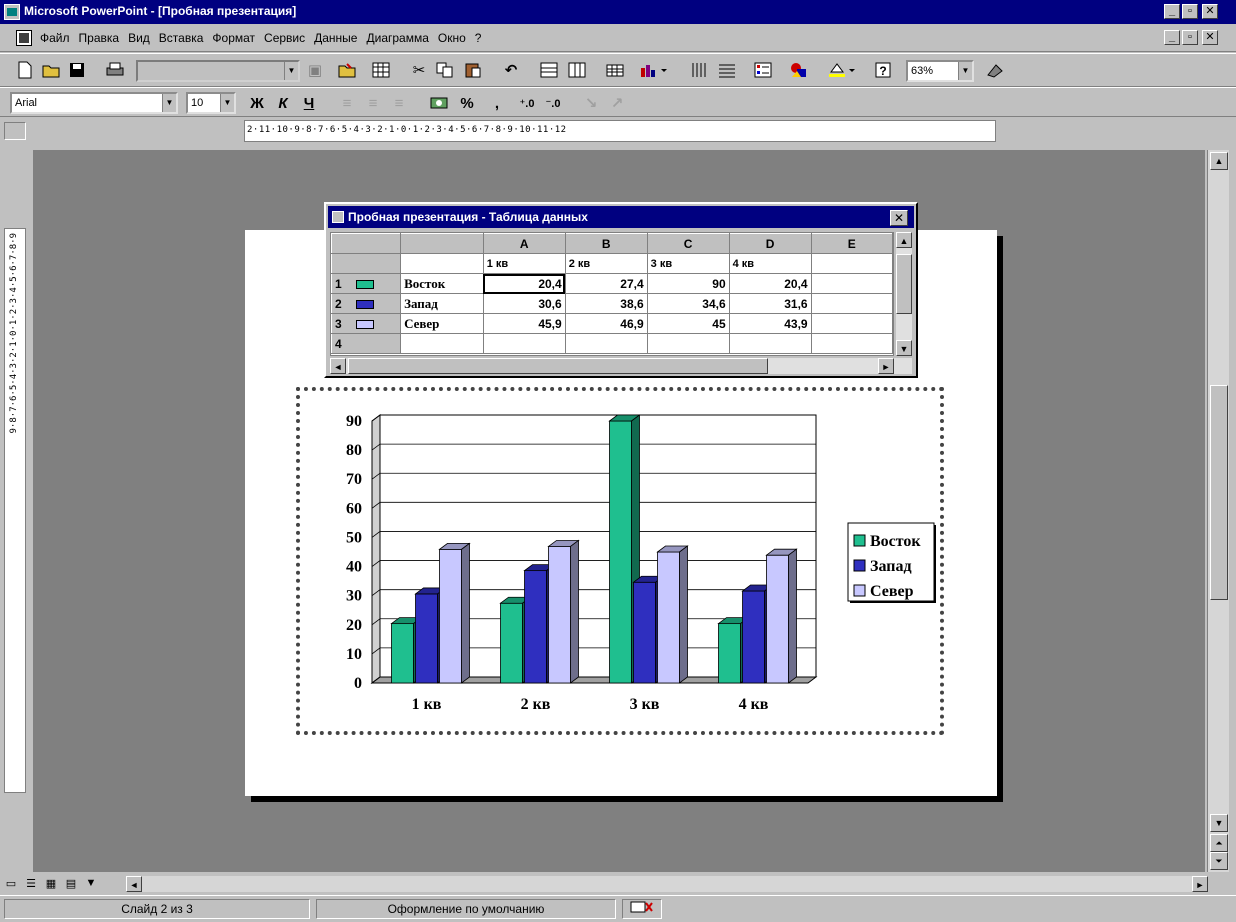 The height and width of the screenshot is (922, 1236). I want to click on series-label-cell: Запад, so click(442, 303).